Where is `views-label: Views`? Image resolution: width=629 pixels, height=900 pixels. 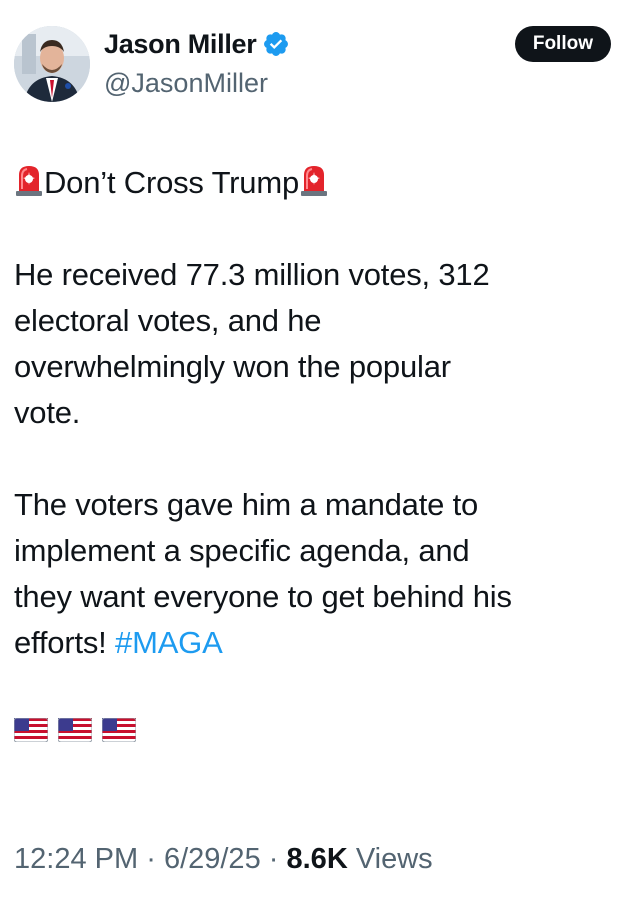 views-label: Views is located at coordinates (394, 859).